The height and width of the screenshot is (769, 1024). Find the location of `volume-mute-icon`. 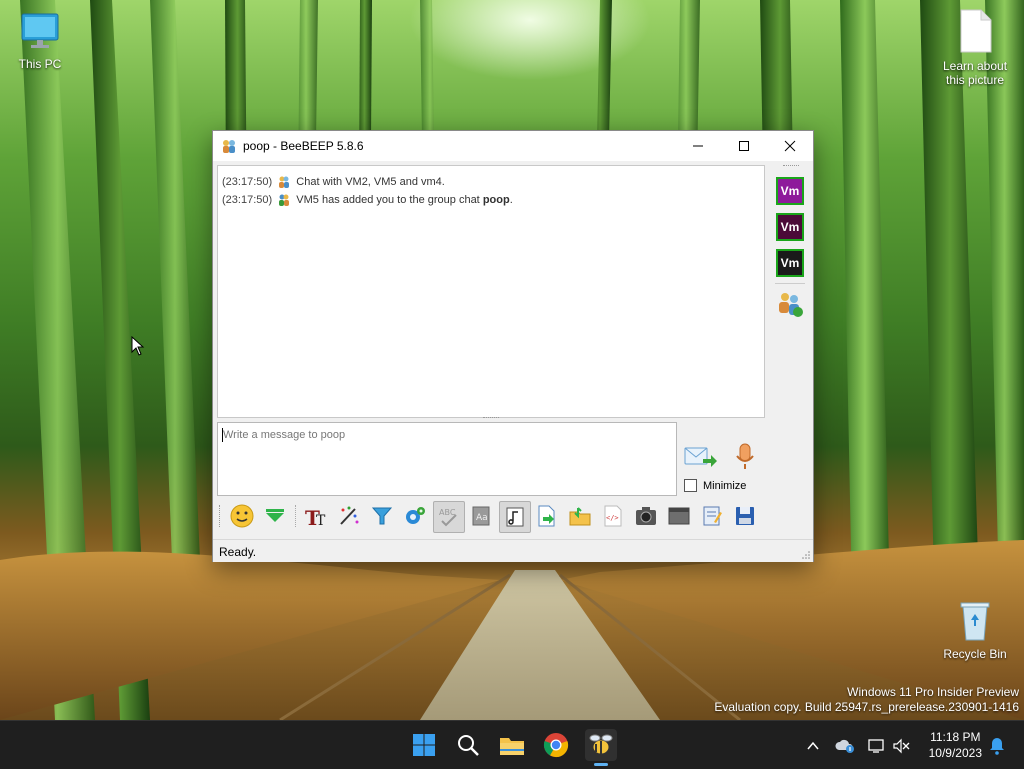

volume-mute-icon is located at coordinates (901, 746).